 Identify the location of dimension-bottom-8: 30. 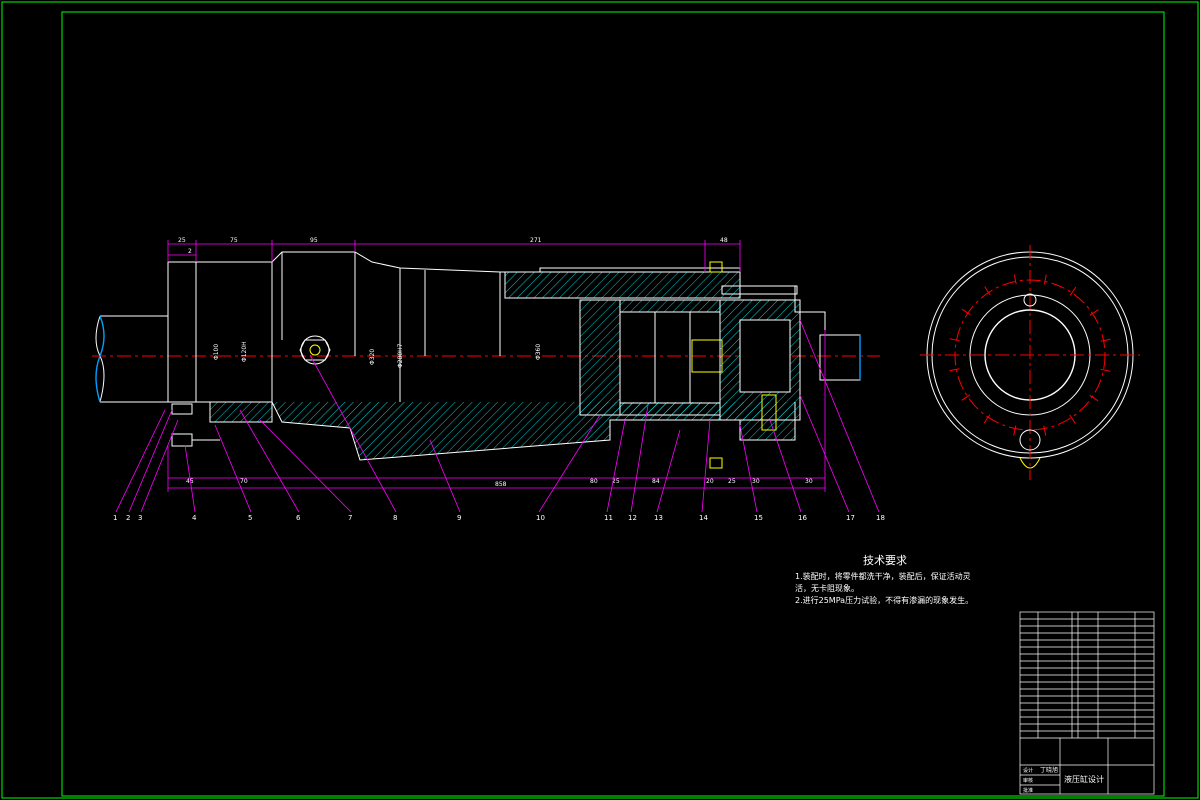
(809, 481).